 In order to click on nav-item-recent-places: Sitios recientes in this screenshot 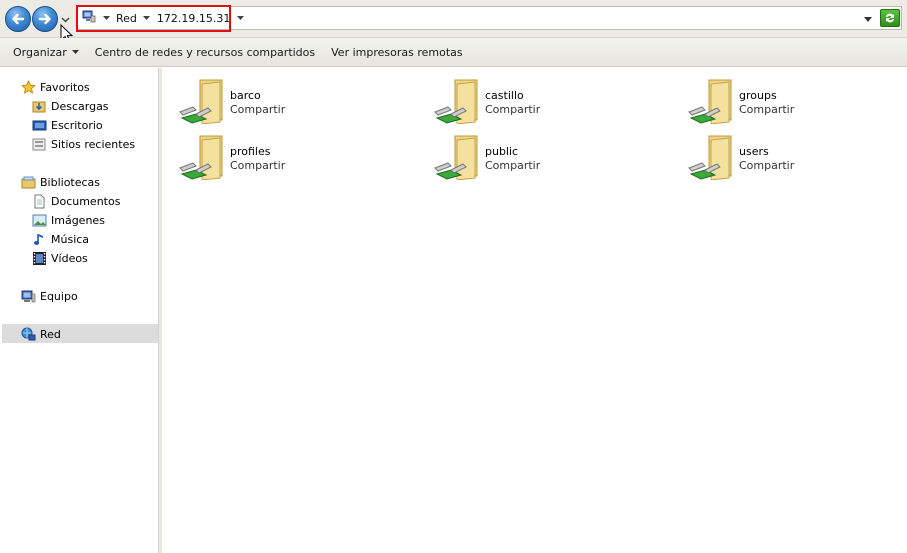, I will do `click(83, 144)`.